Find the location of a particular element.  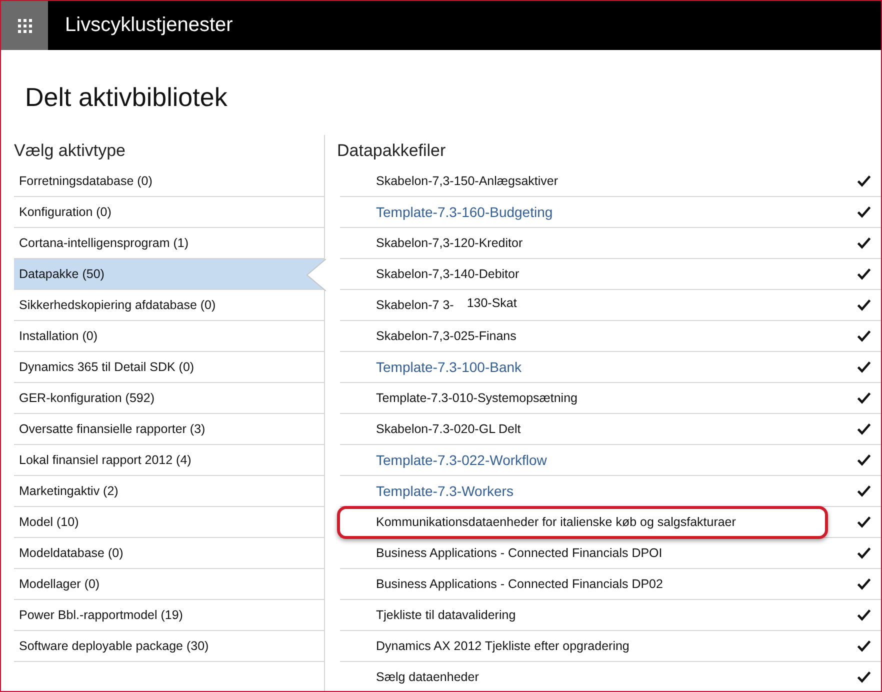

file-name: Business Applications - Connected Financials DP02 is located at coordinates (519, 584).